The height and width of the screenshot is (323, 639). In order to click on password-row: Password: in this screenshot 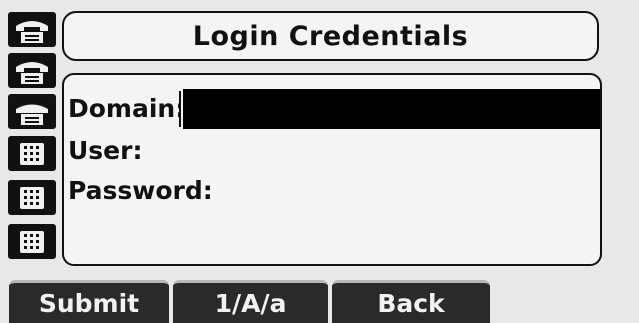, I will do `click(140, 190)`.